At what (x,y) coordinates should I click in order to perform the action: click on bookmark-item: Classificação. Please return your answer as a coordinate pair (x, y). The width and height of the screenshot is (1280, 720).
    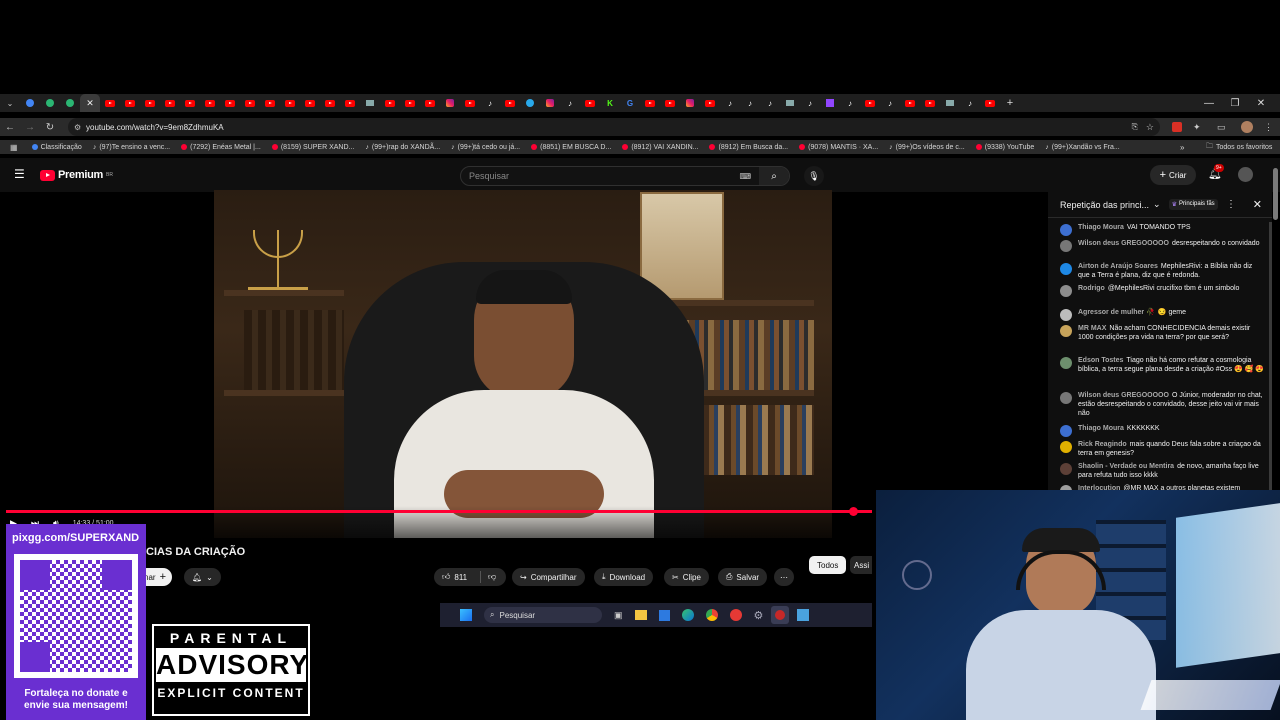
    Looking at the image, I should click on (56, 147).